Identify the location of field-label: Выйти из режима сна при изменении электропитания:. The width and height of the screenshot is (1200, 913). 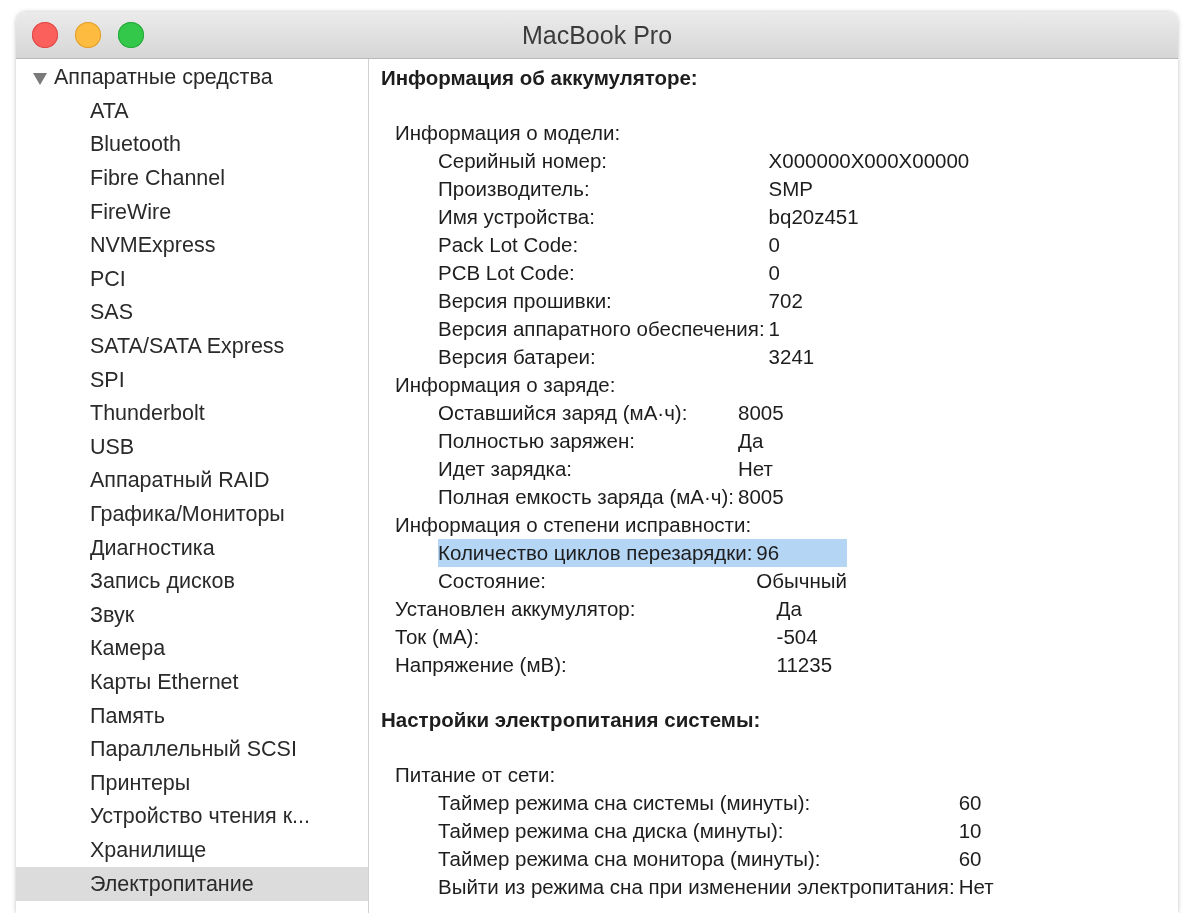
(696, 887).